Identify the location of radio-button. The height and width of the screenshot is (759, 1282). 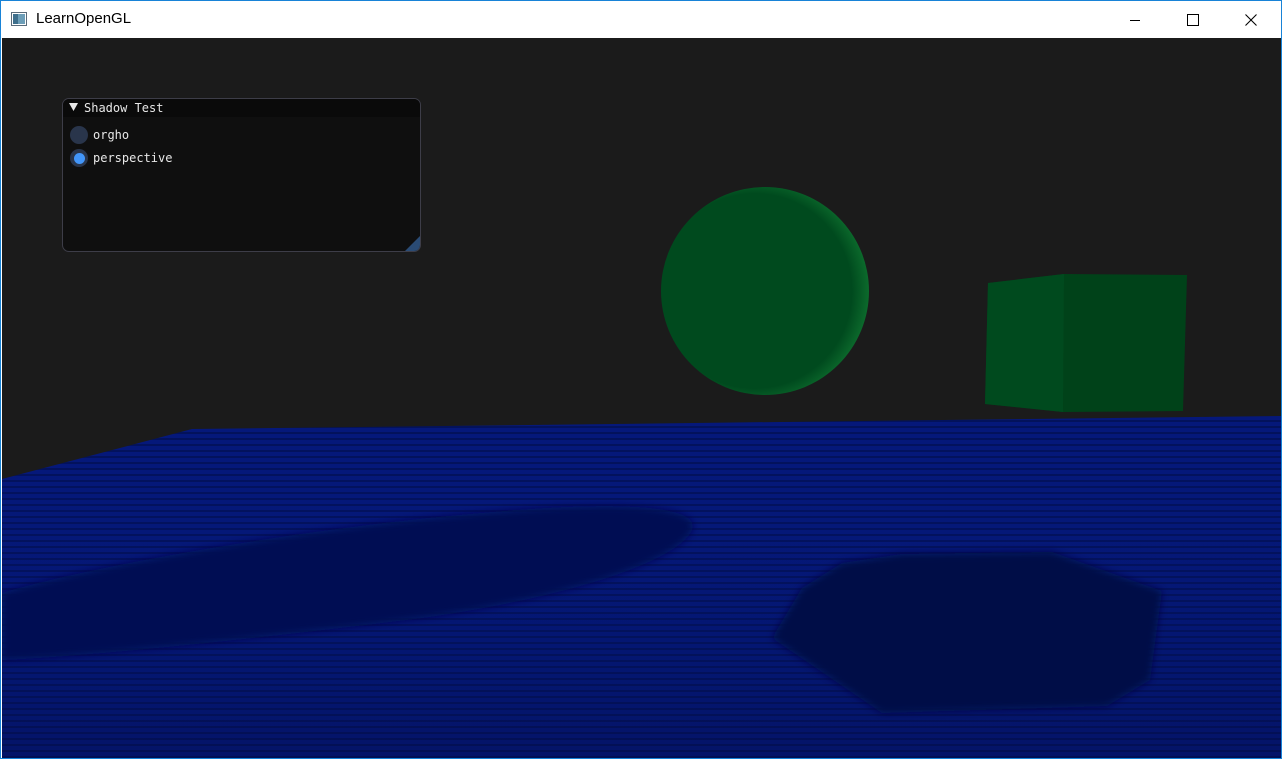
(79, 135).